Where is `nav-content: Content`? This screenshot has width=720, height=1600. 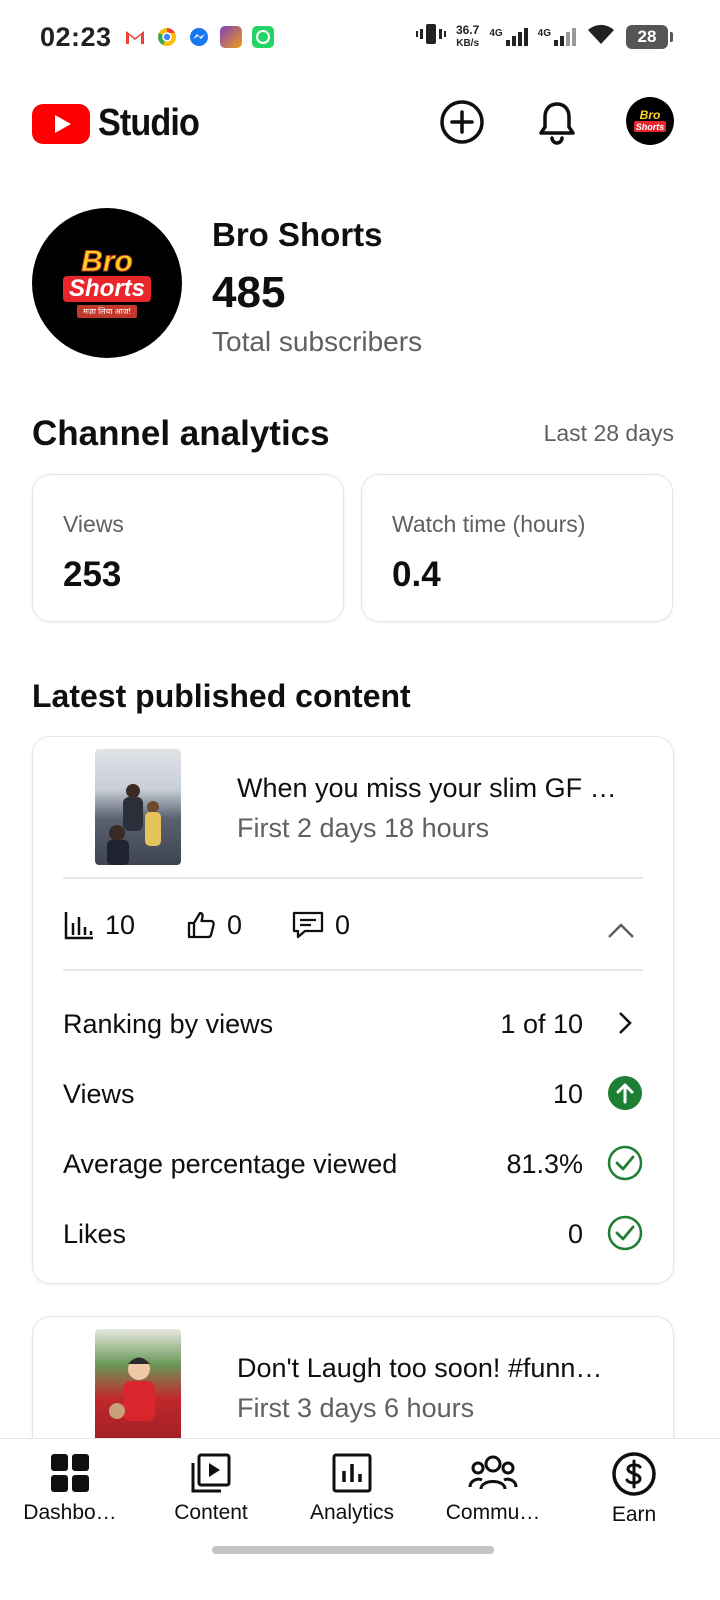
nav-content: Content is located at coordinates (211, 1488).